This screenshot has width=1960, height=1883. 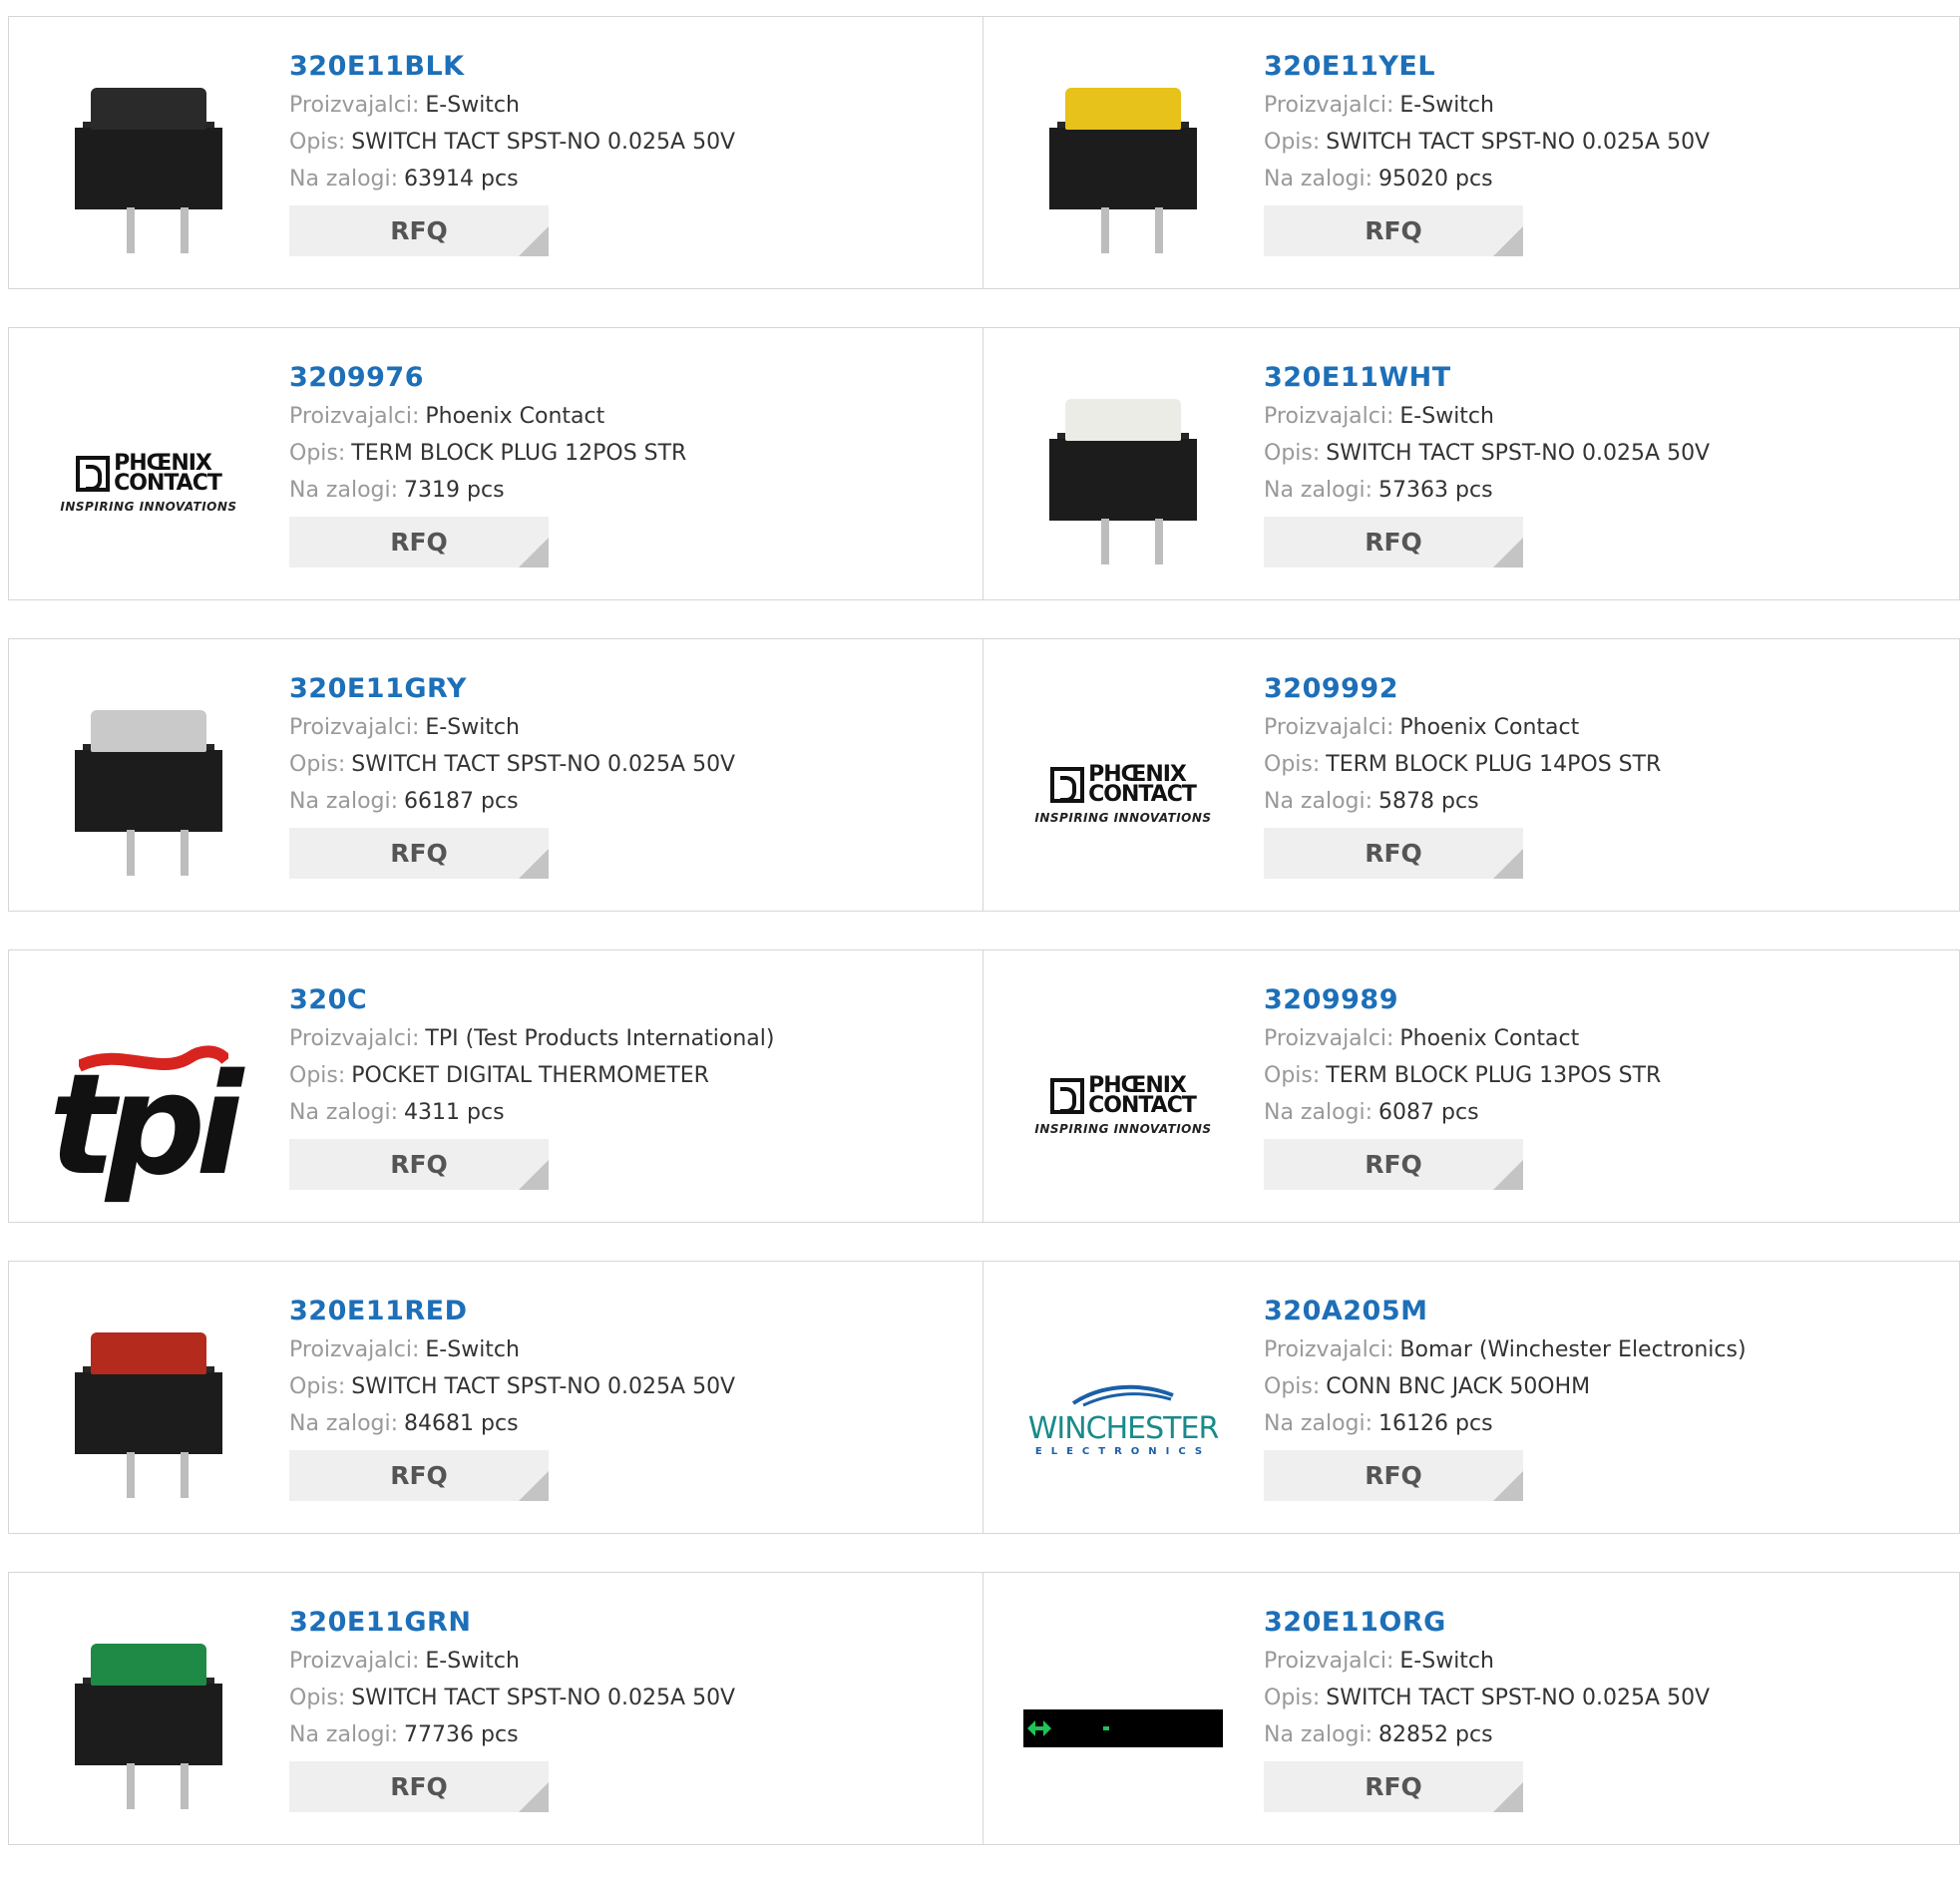 I want to click on description-line: Opis: CONN BNC JACK 50OHM, so click(x=1428, y=1386).